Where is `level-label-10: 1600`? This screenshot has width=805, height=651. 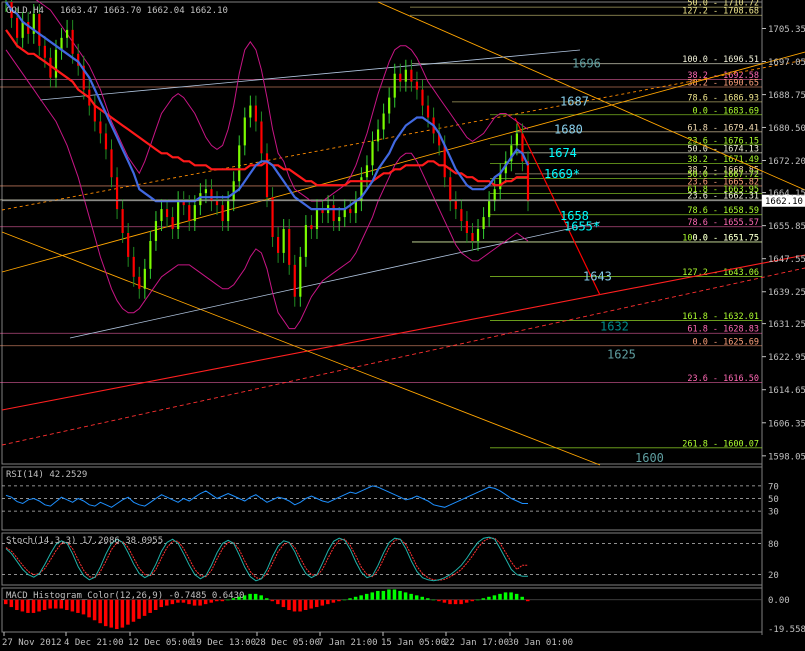 level-label-10: 1600 is located at coordinates (649, 458).